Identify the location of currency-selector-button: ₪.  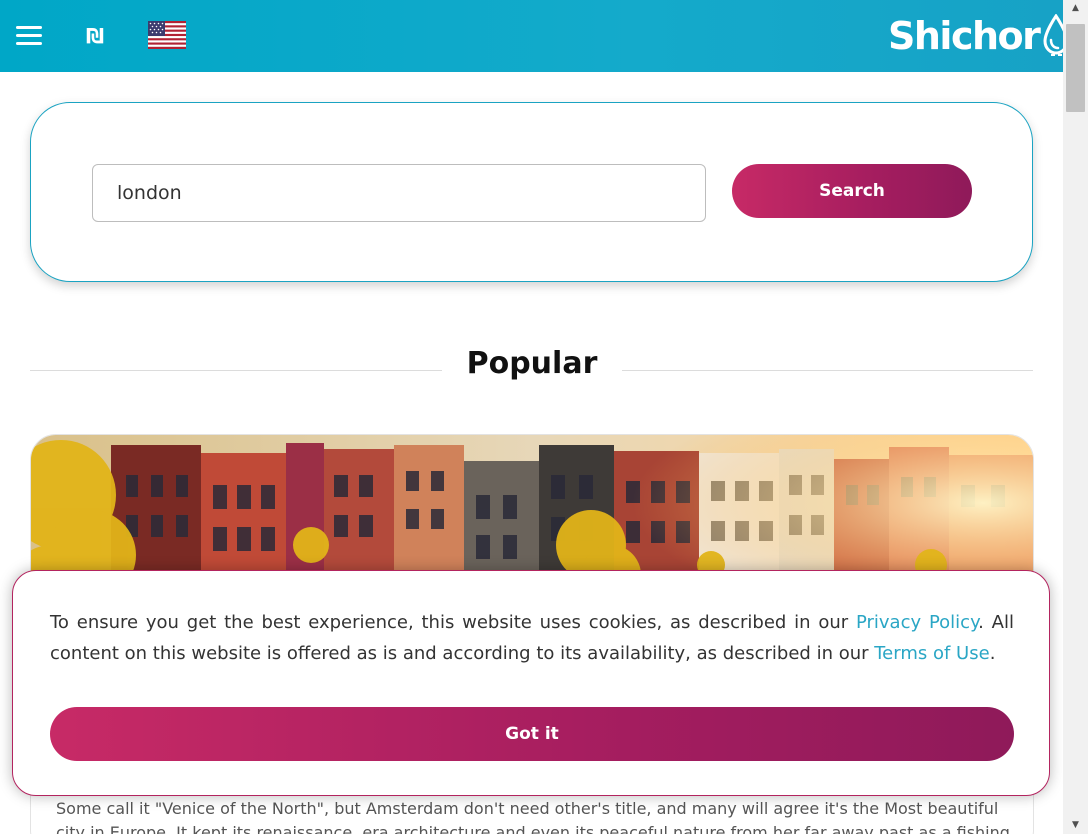
(95, 36).